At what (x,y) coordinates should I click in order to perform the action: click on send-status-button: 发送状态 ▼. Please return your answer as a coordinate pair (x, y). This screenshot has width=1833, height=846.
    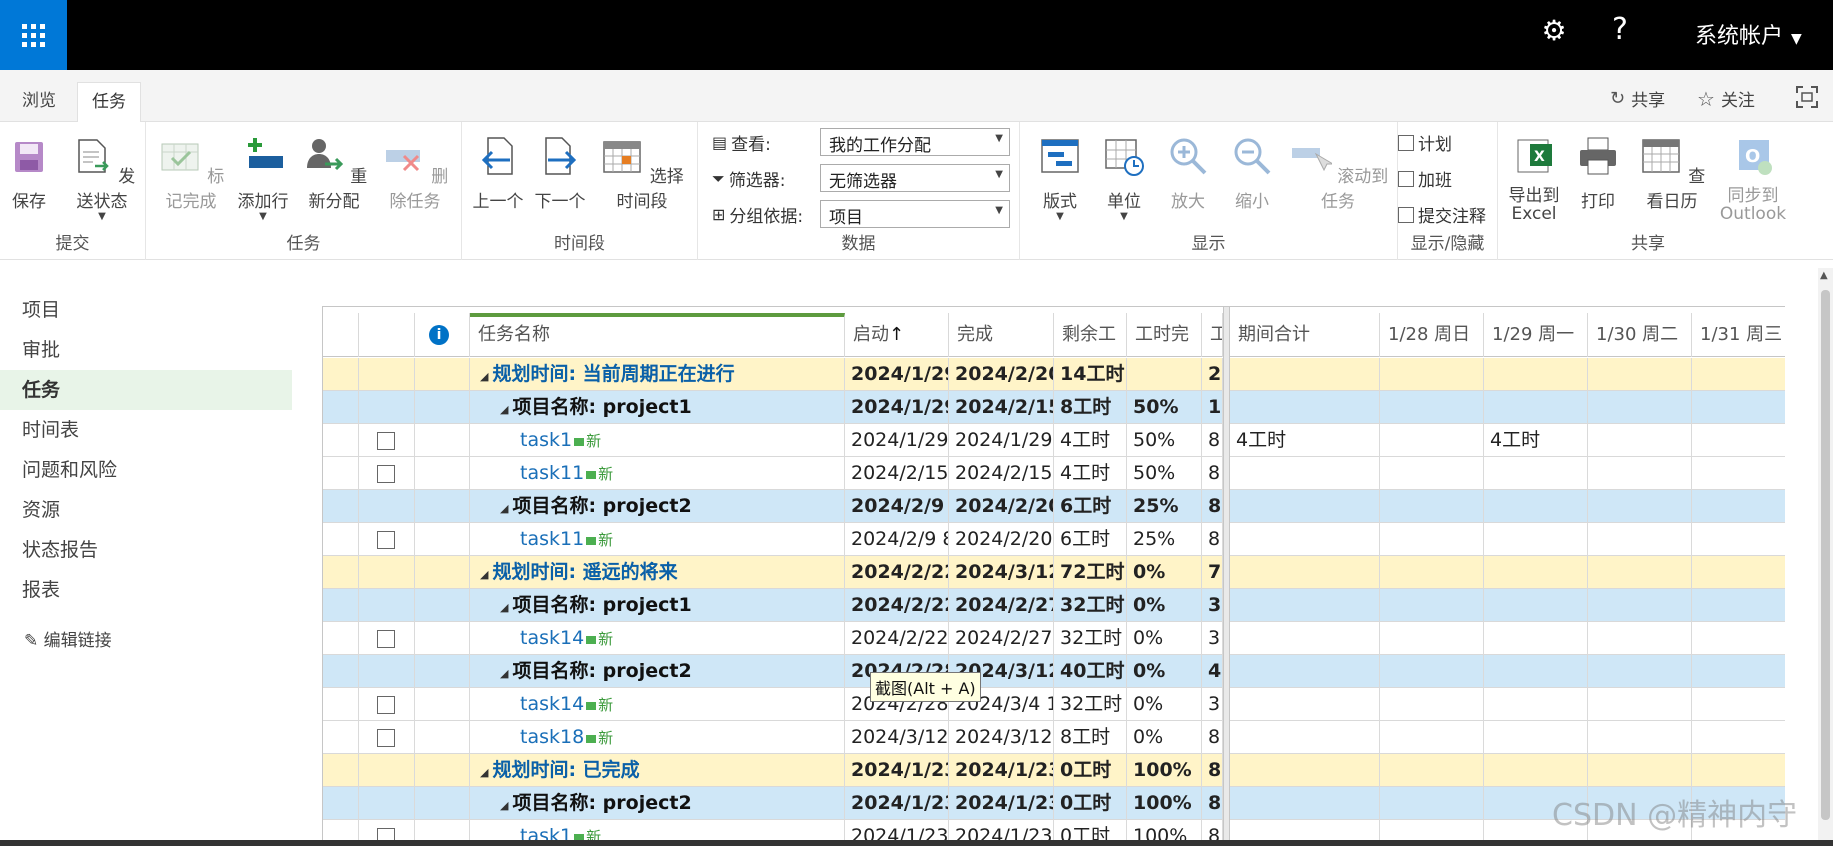
    Looking at the image, I should click on (102, 178).